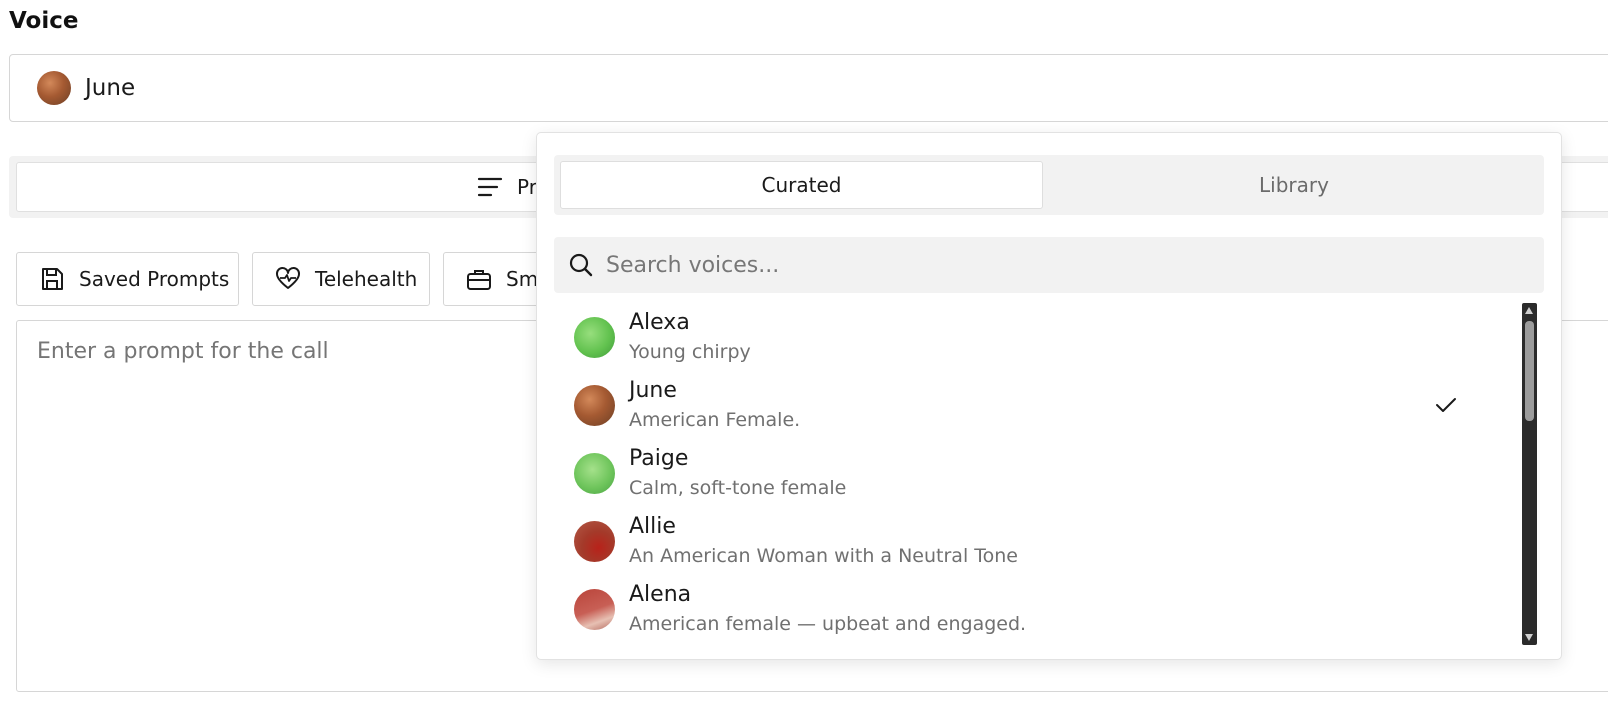  Describe the element at coordinates (479, 280) in the screenshot. I see `briefcase-icon` at that location.